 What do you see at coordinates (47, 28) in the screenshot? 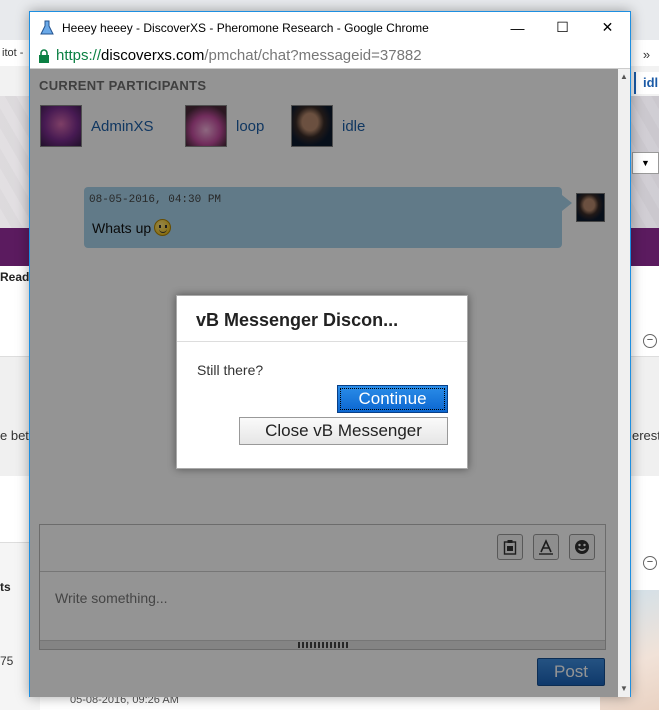
I see `flask-icon` at bounding box center [47, 28].